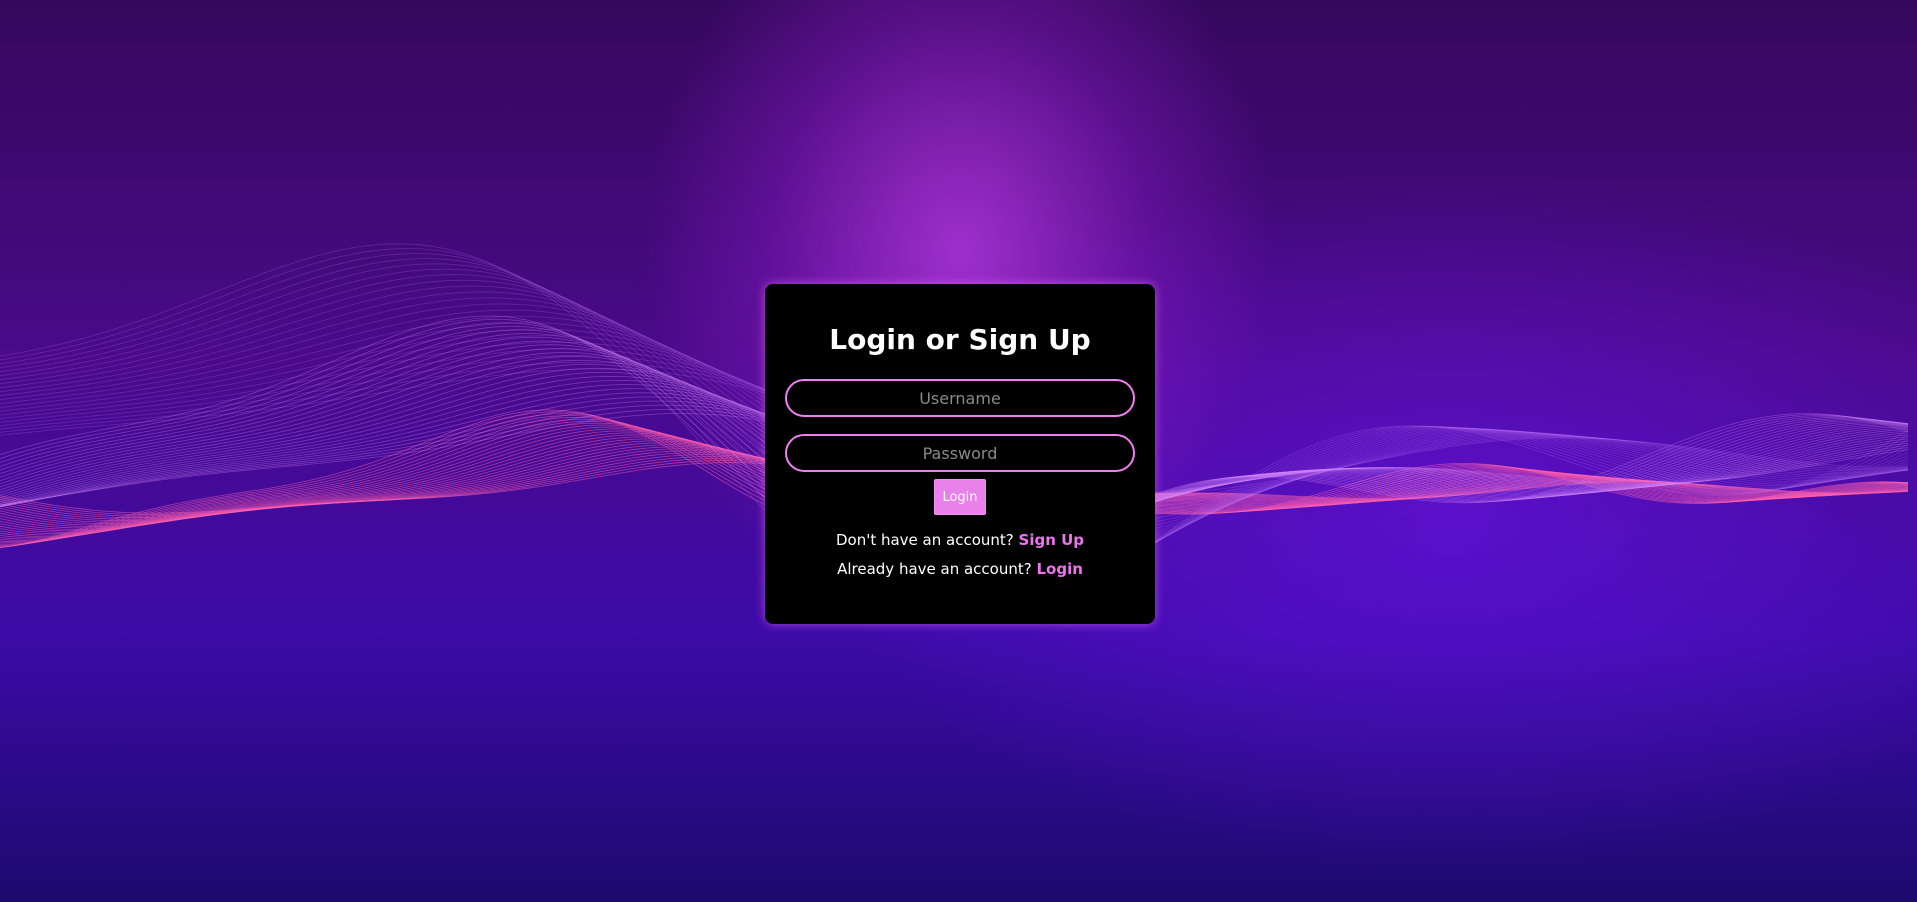 The image size is (1917, 902). What do you see at coordinates (1052, 540) in the screenshot?
I see `signup-link: Sign Up` at bounding box center [1052, 540].